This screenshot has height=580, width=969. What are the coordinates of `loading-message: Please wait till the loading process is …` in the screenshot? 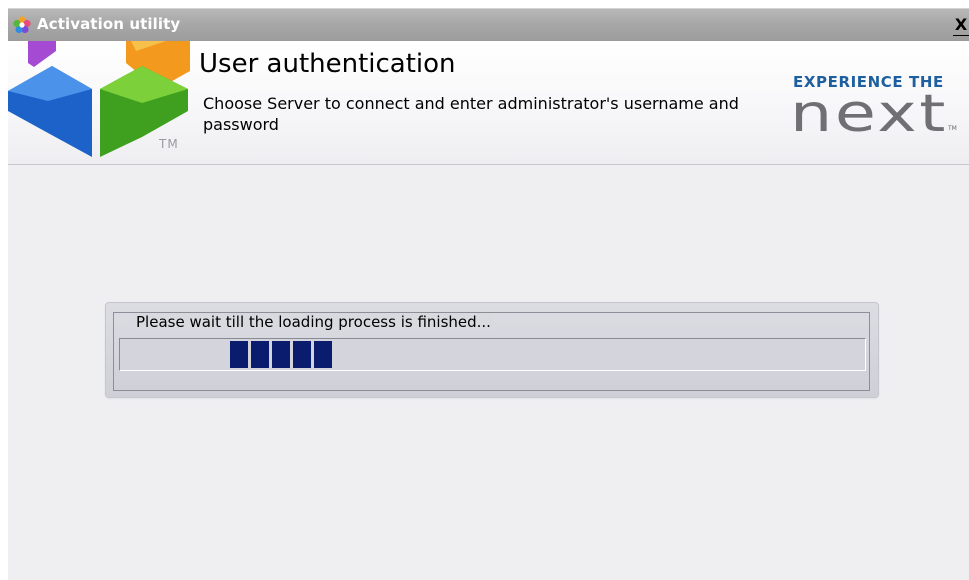 It's located at (313, 322).